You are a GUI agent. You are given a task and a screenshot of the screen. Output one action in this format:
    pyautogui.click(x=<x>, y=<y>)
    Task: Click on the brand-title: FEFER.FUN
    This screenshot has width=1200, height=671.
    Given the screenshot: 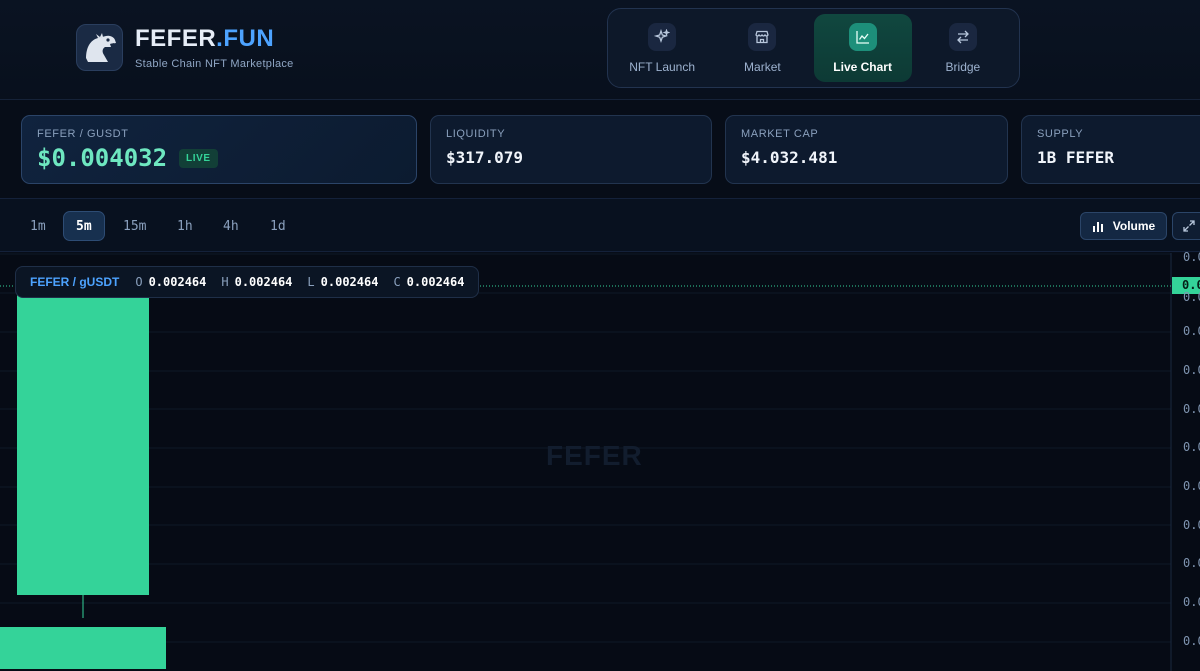 What is the action you would take?
    pyautogui.click(x=214, y=38)
    